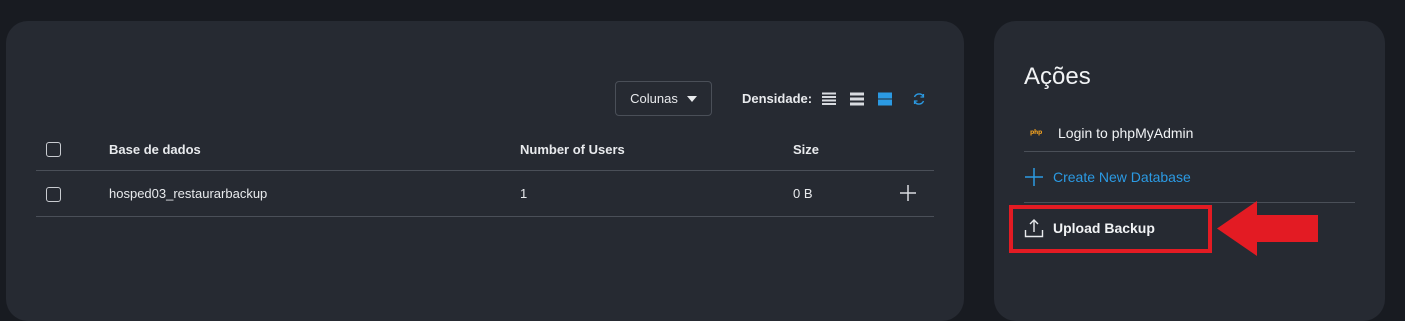  I want to click on login-phpmyadmin-label: Login to phpMyAdmin, so click(1126, 132).